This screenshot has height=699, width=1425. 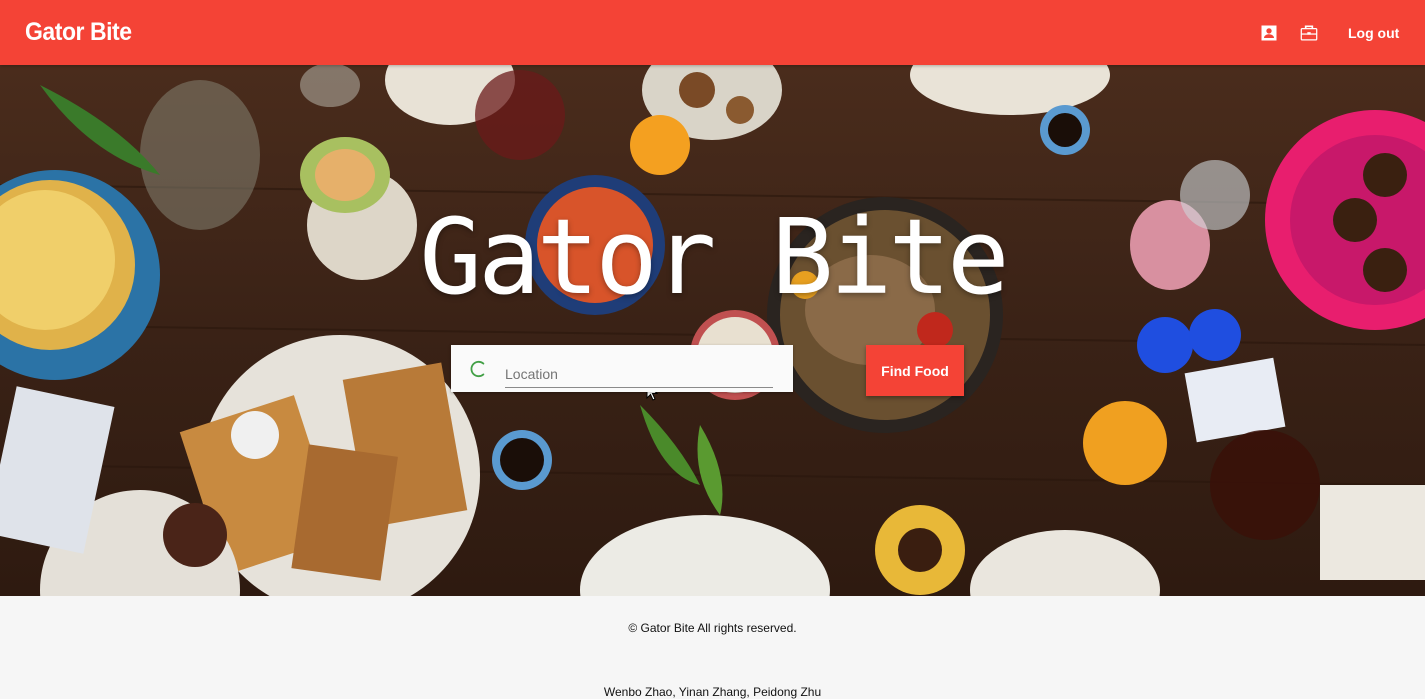 What do you see at coordinates (639, 372) in the screenshot?
I see `location-input` at bounding box center [639, 372].